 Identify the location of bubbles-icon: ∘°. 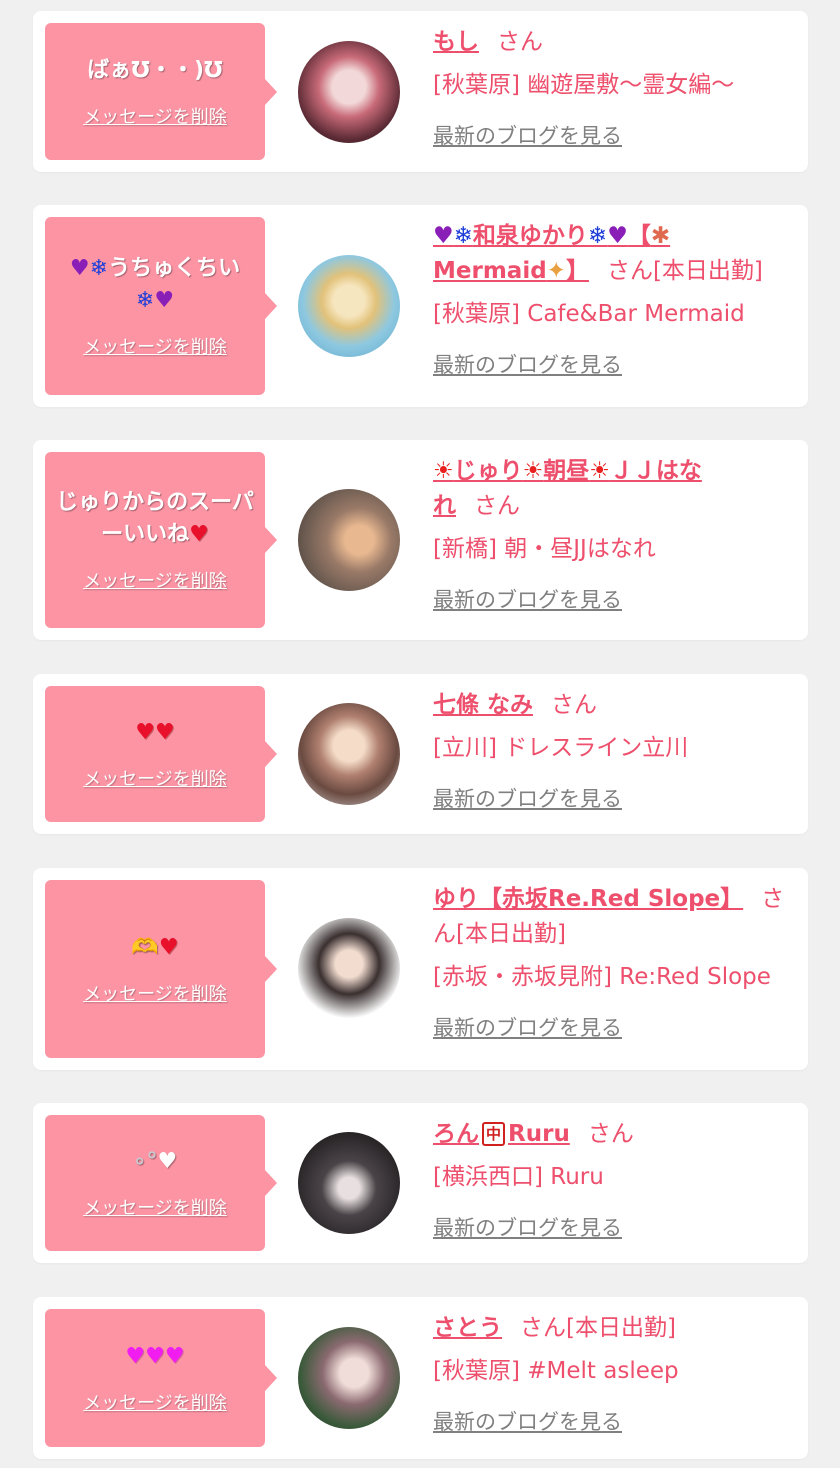
(145, 1161).